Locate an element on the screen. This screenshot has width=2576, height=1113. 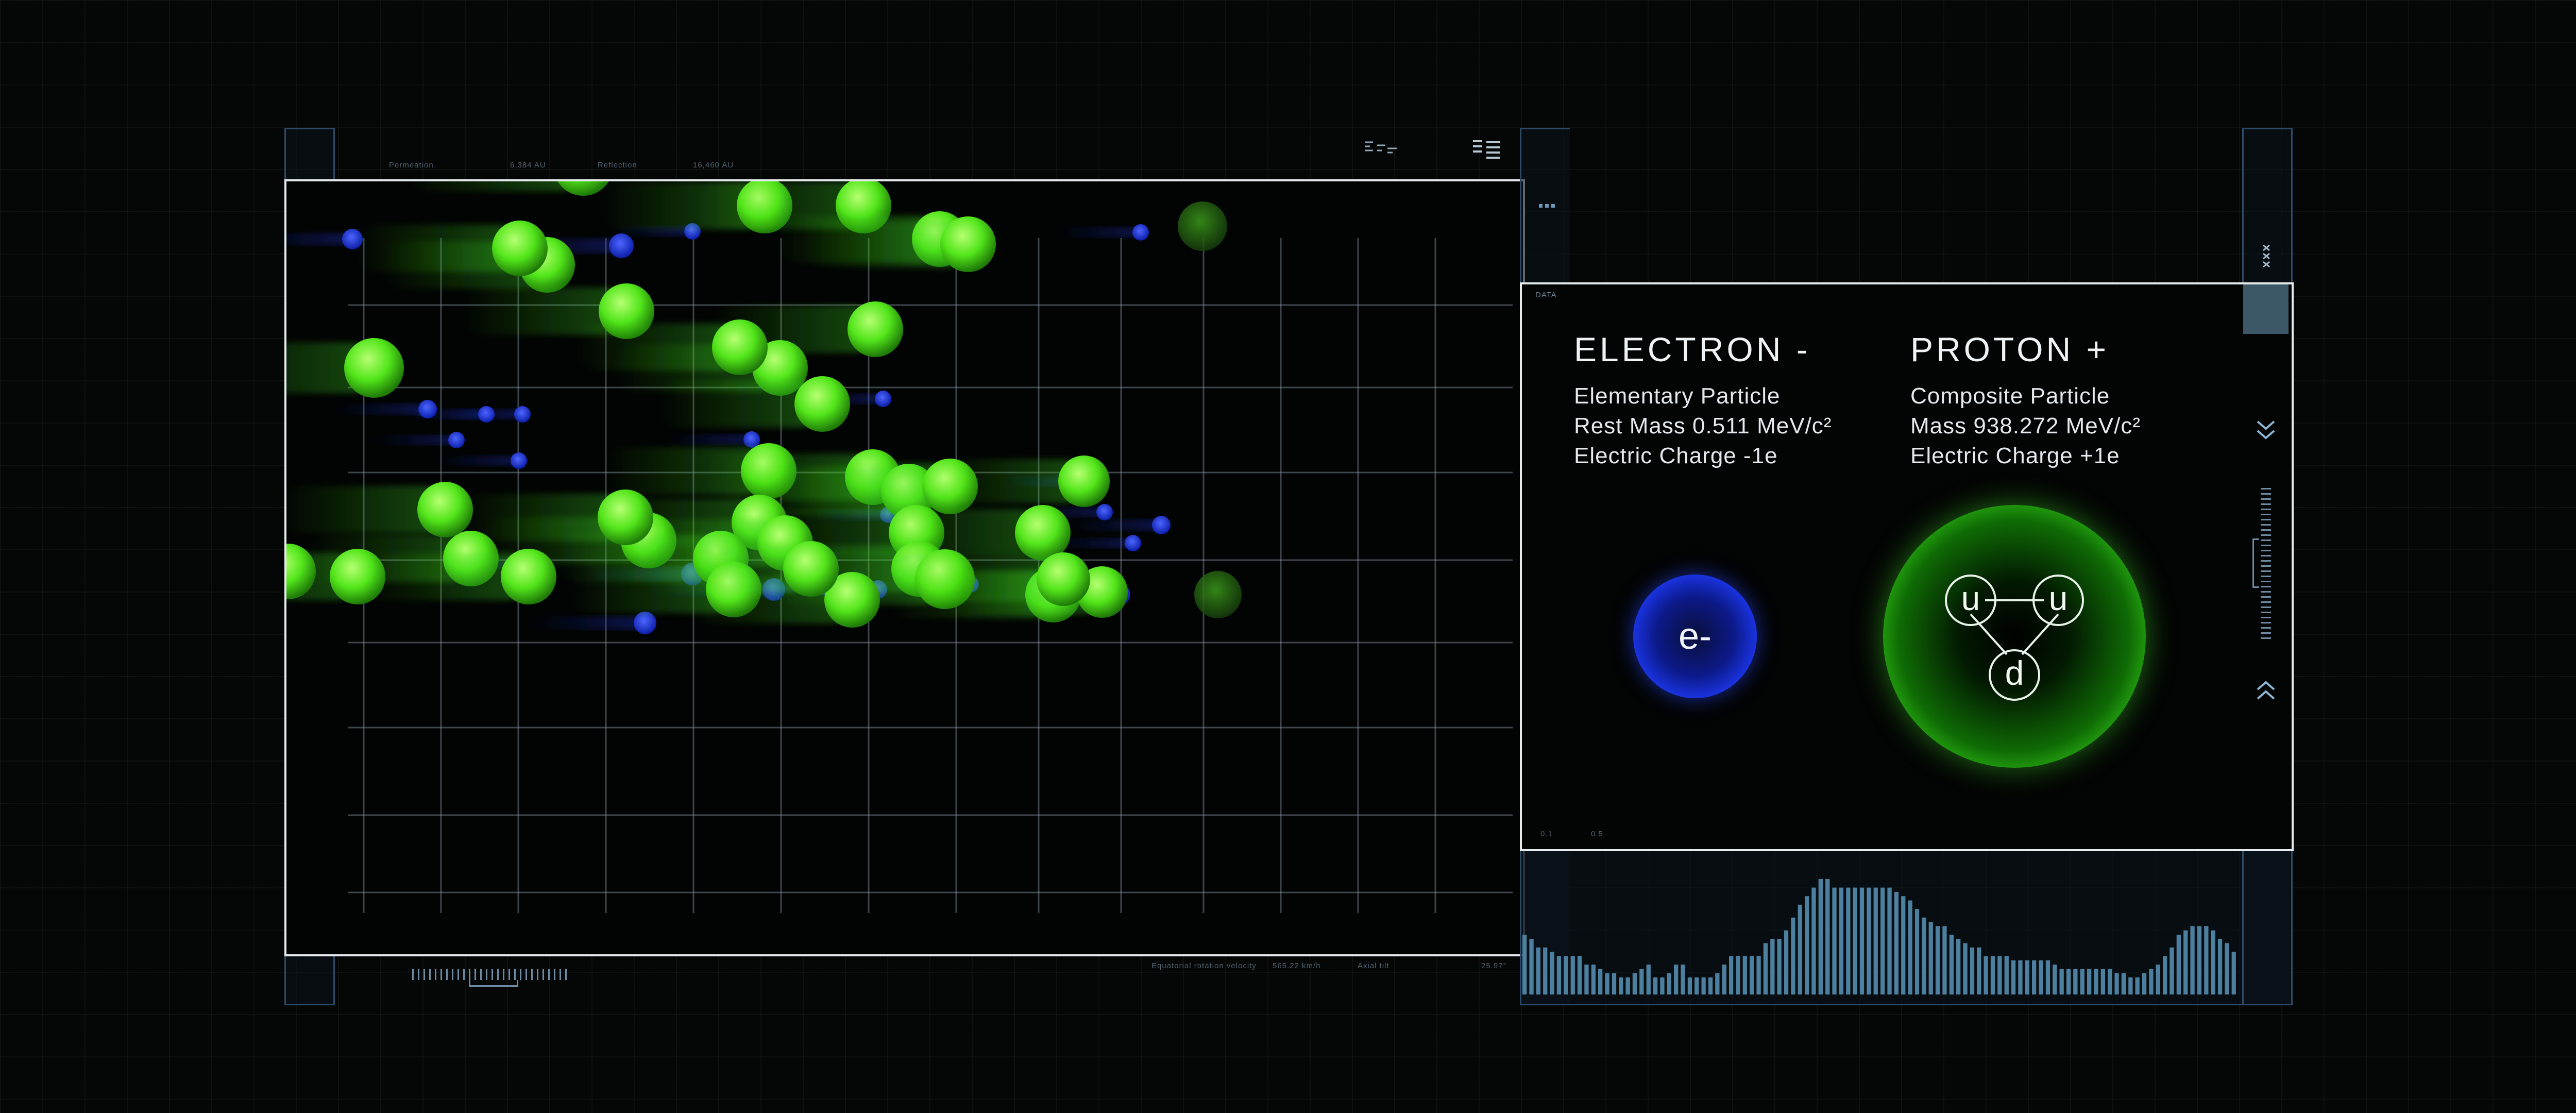
electron-title: ELECTRON - is located at coordinates (1692, 349).